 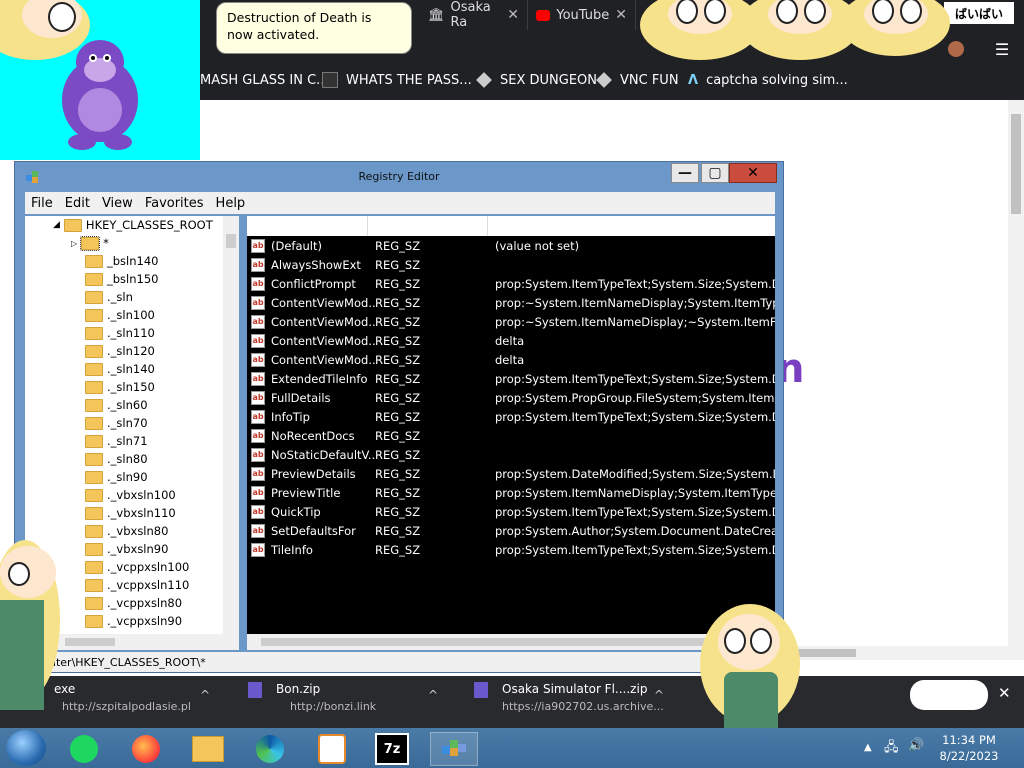 I want to click on download-url: http://szpitalpodlasie.pl, so click(x=126, y=706).